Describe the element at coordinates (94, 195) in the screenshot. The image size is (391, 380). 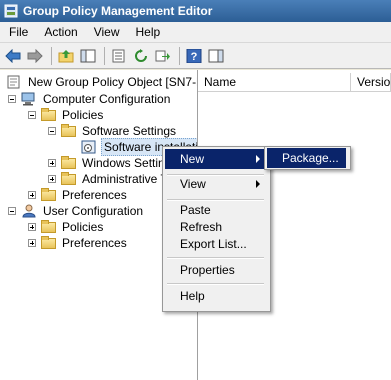
I see `tree-label-preferences: Preferences` at that location.